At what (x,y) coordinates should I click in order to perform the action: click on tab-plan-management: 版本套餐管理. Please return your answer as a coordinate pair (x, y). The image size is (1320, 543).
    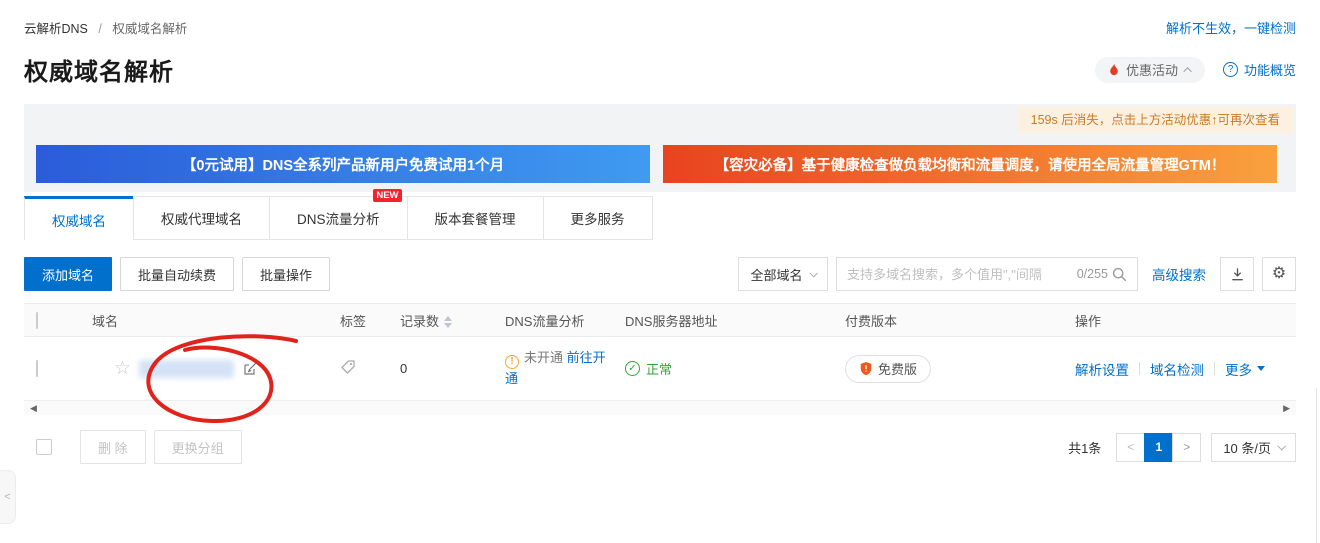
    Looking at the image, I should click on (475, 218).